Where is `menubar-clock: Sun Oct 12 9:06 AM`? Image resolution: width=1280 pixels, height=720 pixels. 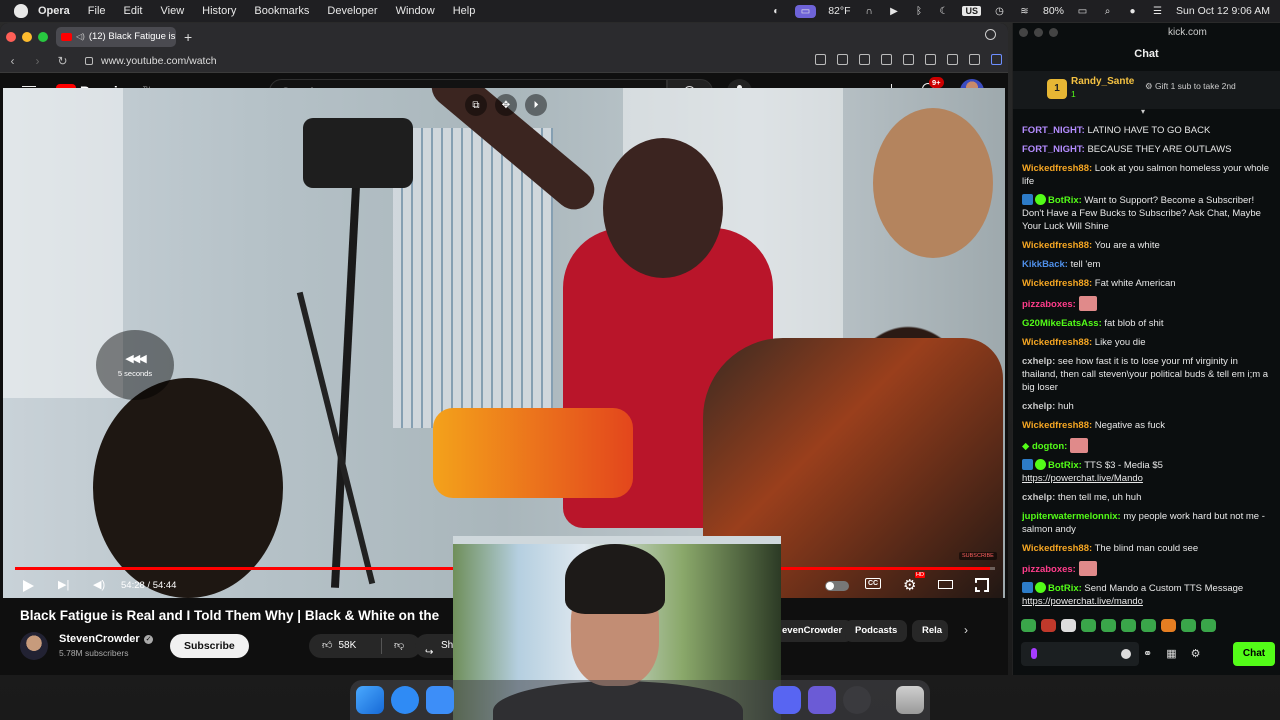
menubar-clock: Sun Oct 12 9:06 AM is located at coordinates (1223, 11).